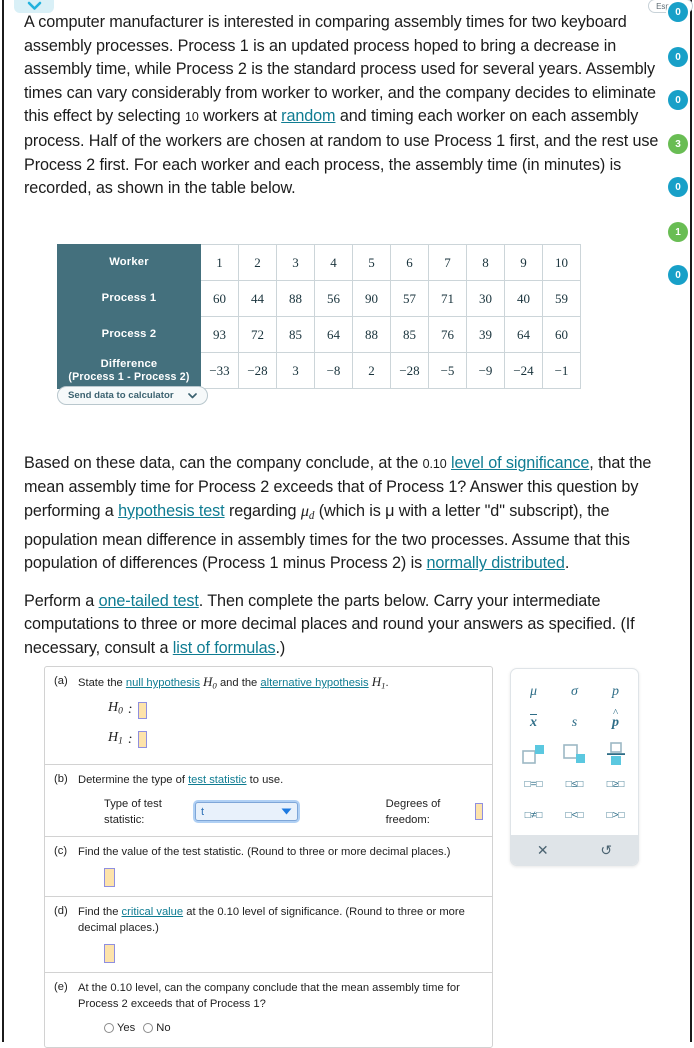 The width and height of the screenshot is (694, 1048). Describe the element at coordinates (615, 784) in the screenshot. I see `greater-equal-key: □≥□` at that location.